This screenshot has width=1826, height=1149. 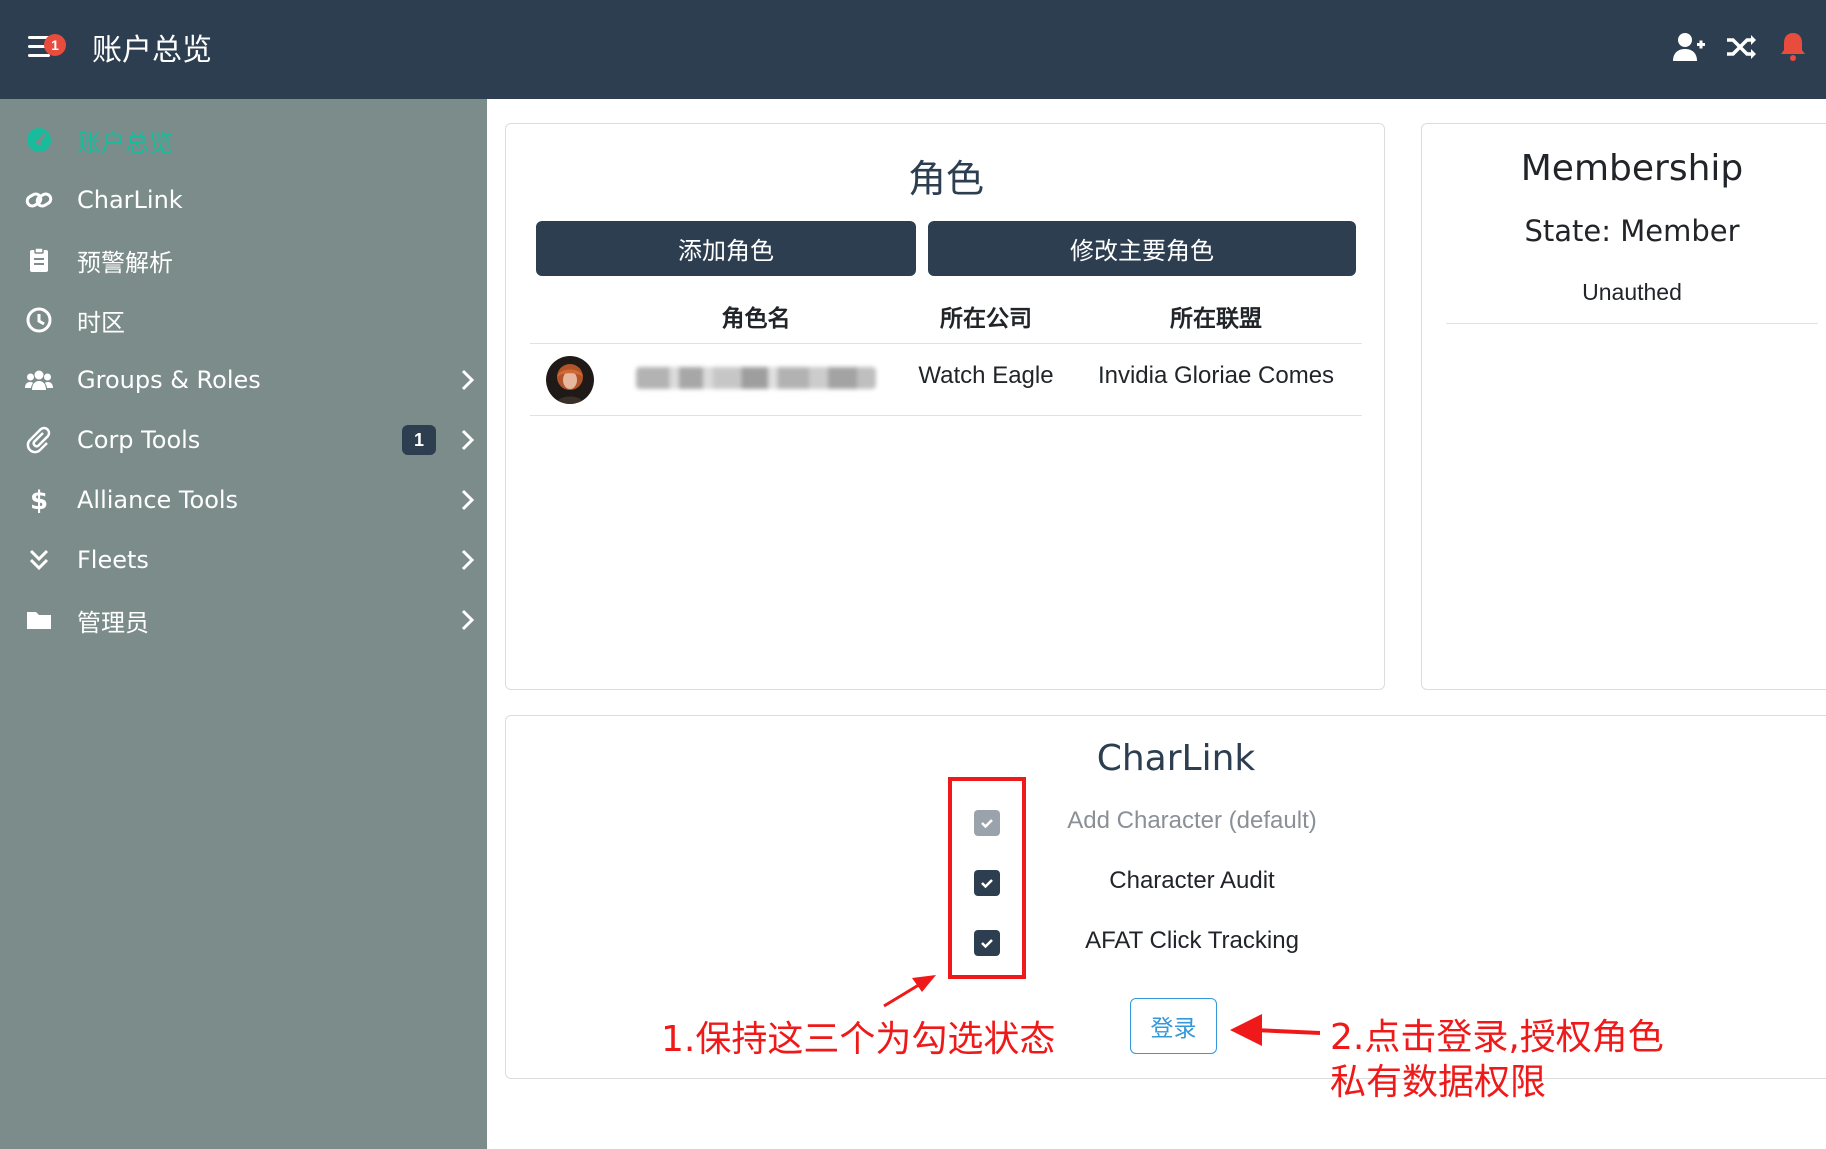 What do you see at coordinates (1632, 231) in the screenshot?
I see `membership-state: State: Member` at bounding box center [1632, 231].